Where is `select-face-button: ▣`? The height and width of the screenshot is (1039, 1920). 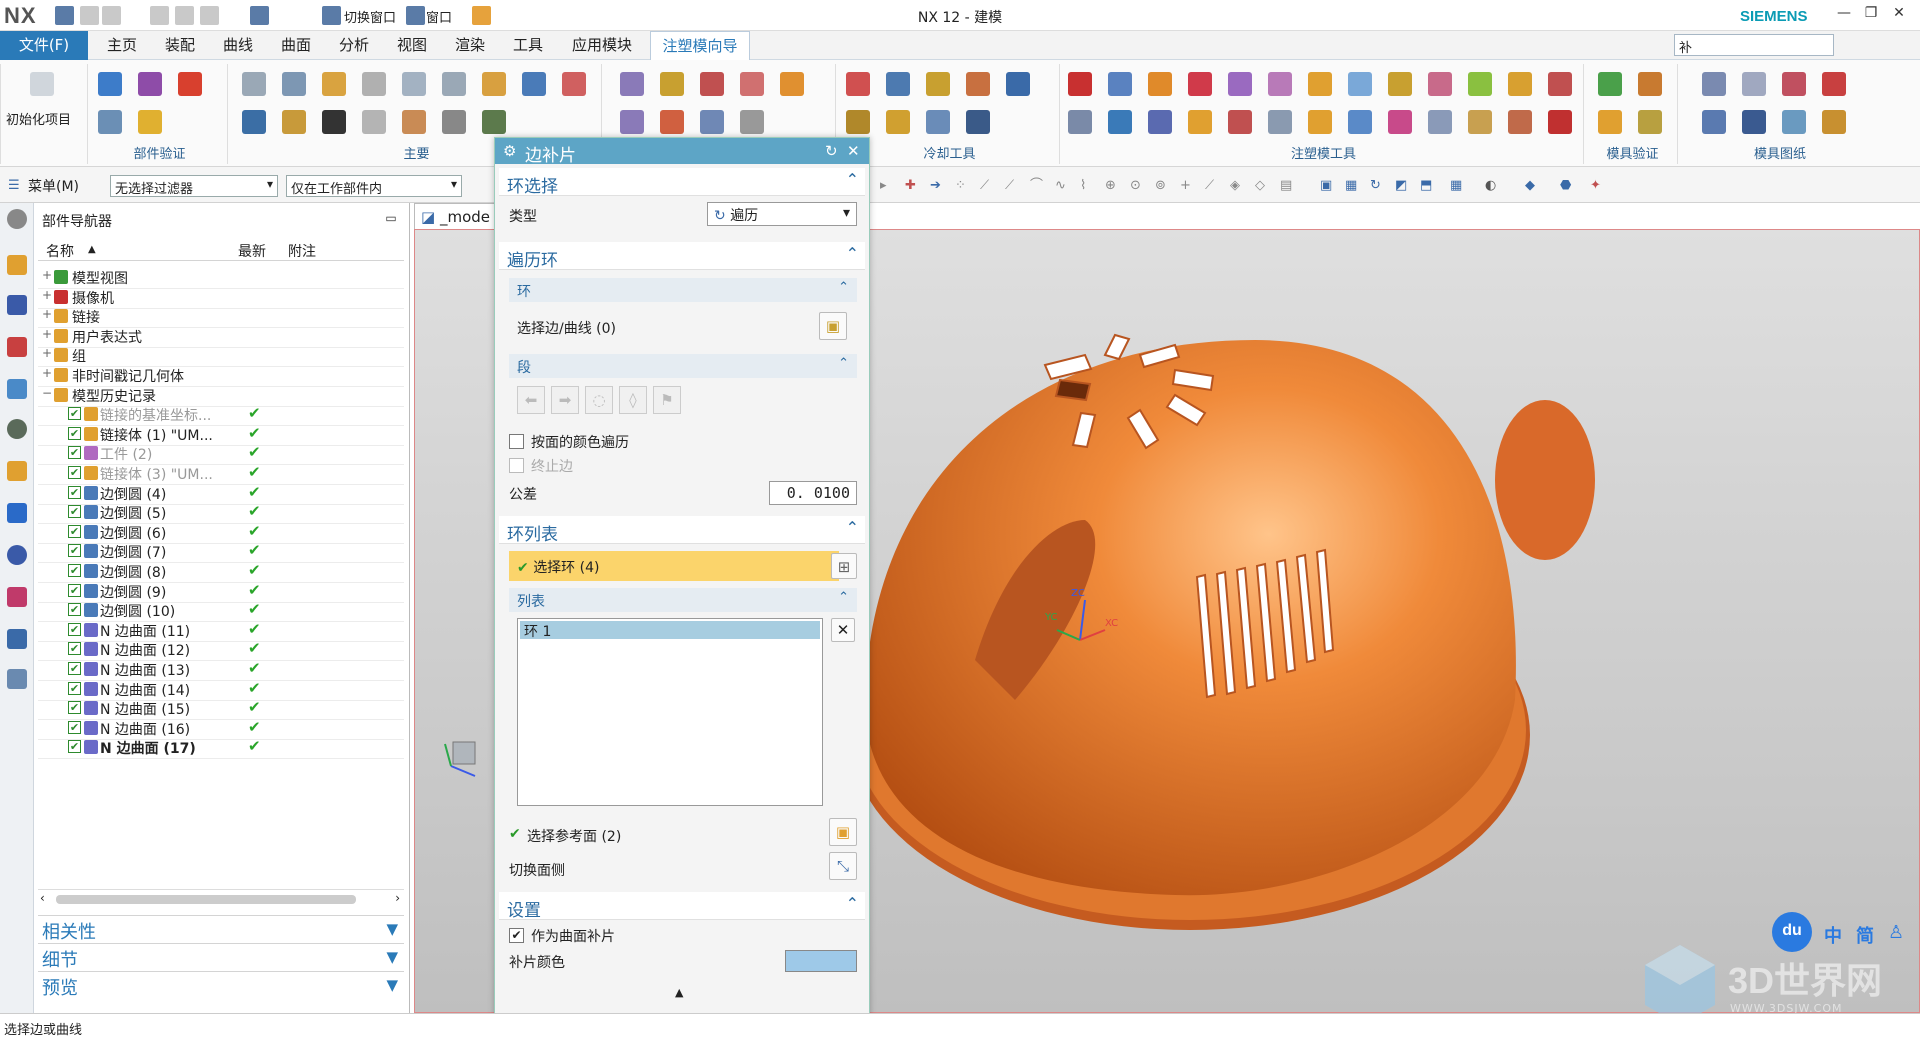 select-face-button: ▣ is located at coordinates (843, 832).